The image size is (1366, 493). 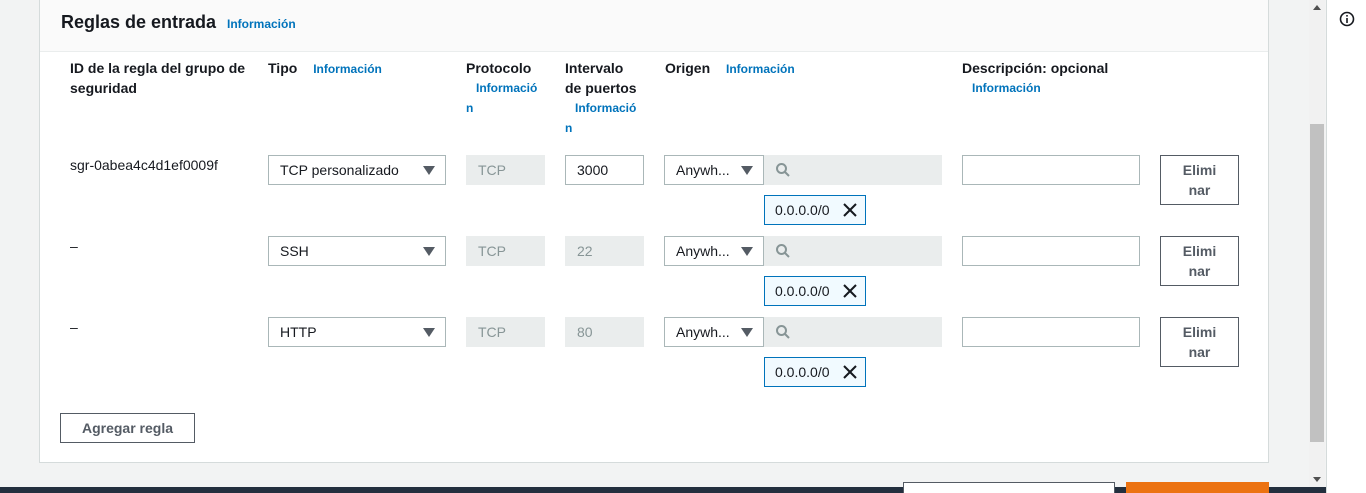 What do you see at coordinates (357, 251) in the screenshot?
I see `type-select: SSH` at bounding box center [357, 251].